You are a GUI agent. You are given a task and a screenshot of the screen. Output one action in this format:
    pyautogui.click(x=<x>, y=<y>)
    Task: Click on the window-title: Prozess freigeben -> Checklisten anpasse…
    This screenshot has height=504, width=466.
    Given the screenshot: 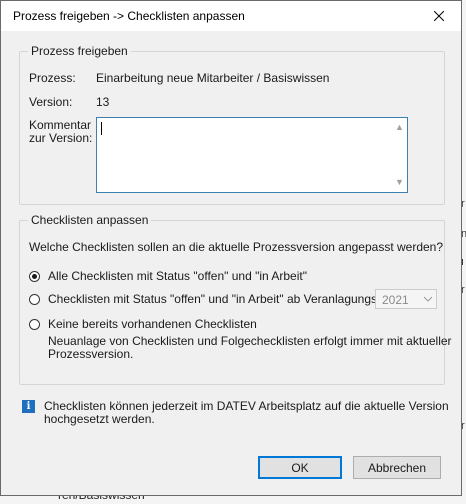 What is the action you would take?
    pyautogui.click(x=129, y=16)
    